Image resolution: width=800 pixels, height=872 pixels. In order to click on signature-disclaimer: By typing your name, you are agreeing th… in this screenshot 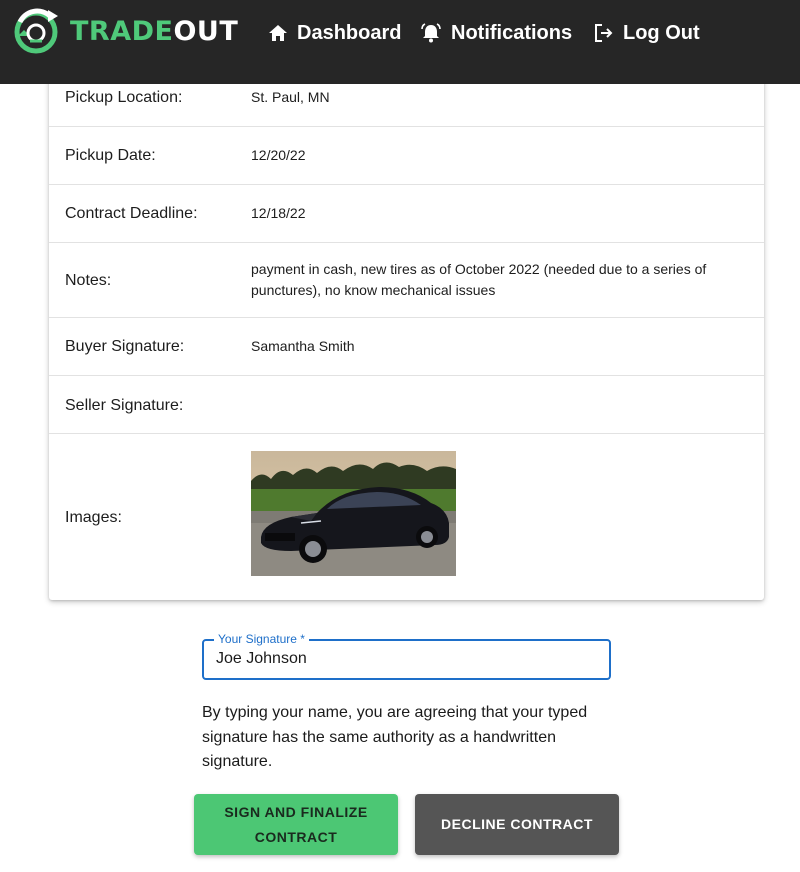, I will do `click(395, 737)`.